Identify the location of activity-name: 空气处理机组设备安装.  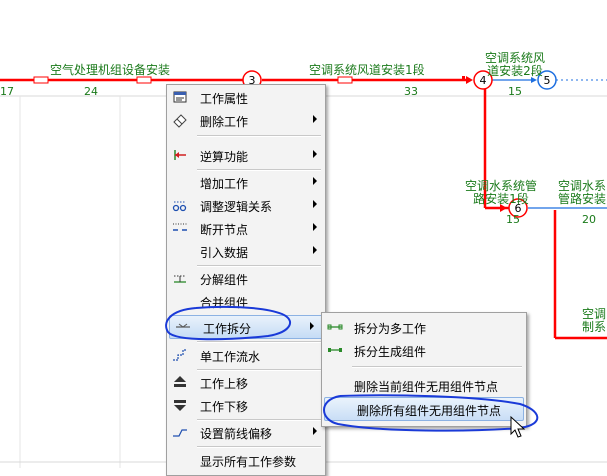
(110, 70).